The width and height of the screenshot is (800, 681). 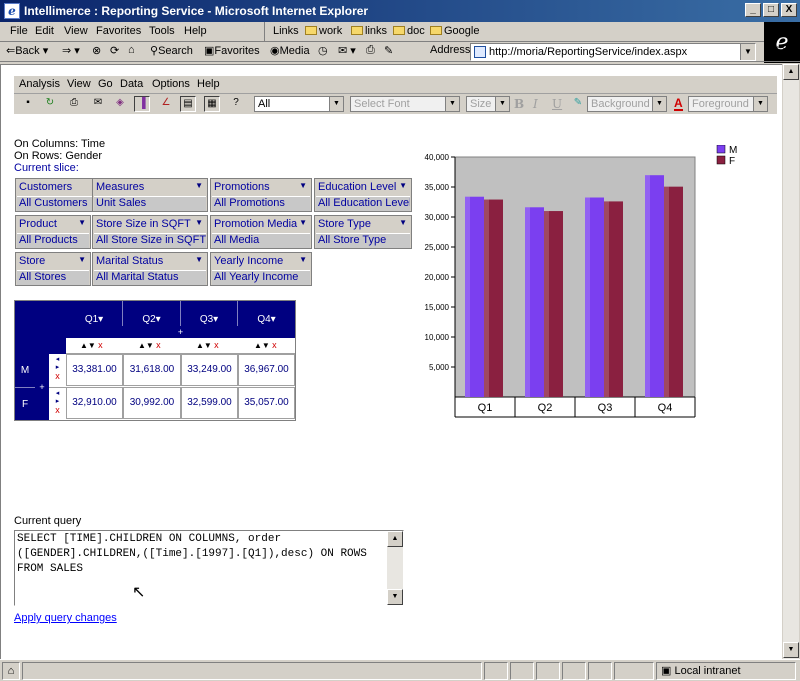 What do you see at coordinates (627, 104) in the screenshot?
I see `background-select: Background ▼` at bounding box center [627, 104].